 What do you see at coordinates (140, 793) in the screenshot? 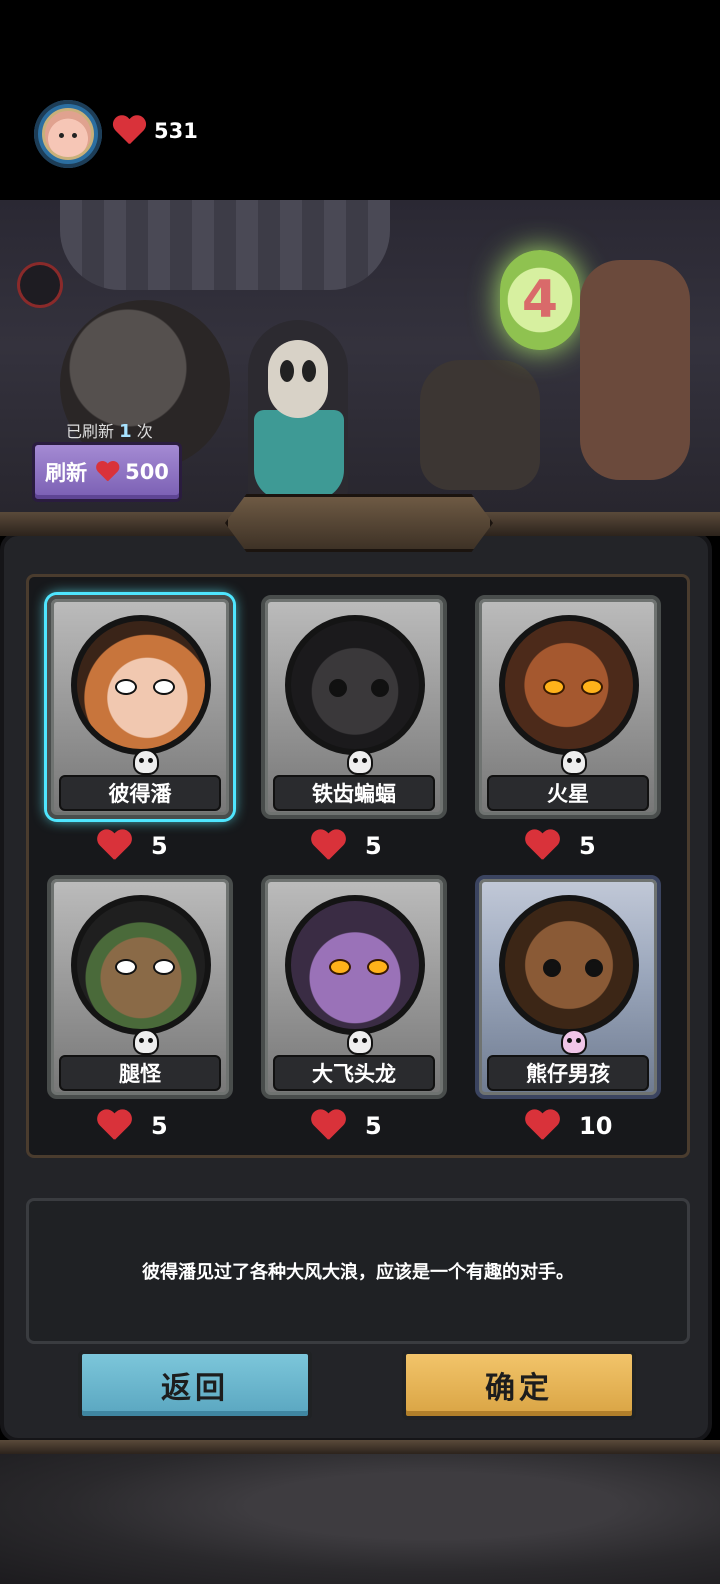
I see `opponent-name: 彼得潘` at bounding box center [140, 793].